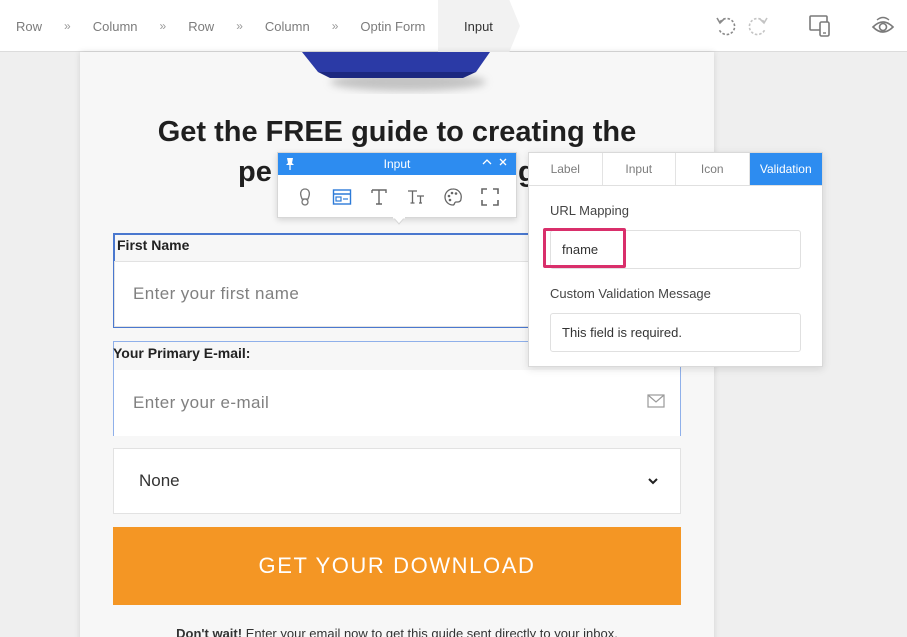 The image size is (907, 637). Describe the element at coordinates (503, 163) in the screenshot. I see `close-icon` at that location.